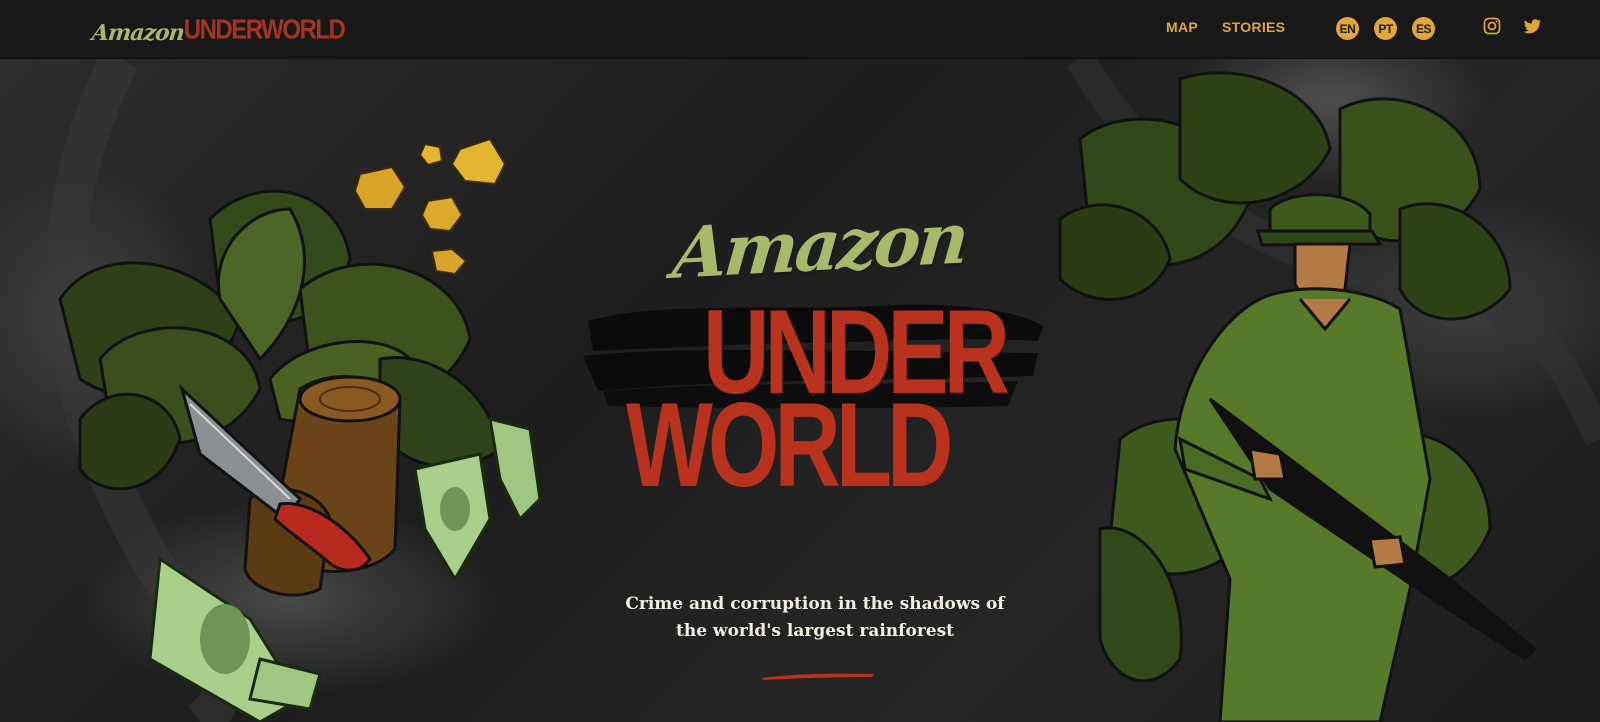 The image size is (1600, 722). Describe the element at coordinates (138, 33) in the screenshot. I see `logo-amazon-text: Amazon` at that location.